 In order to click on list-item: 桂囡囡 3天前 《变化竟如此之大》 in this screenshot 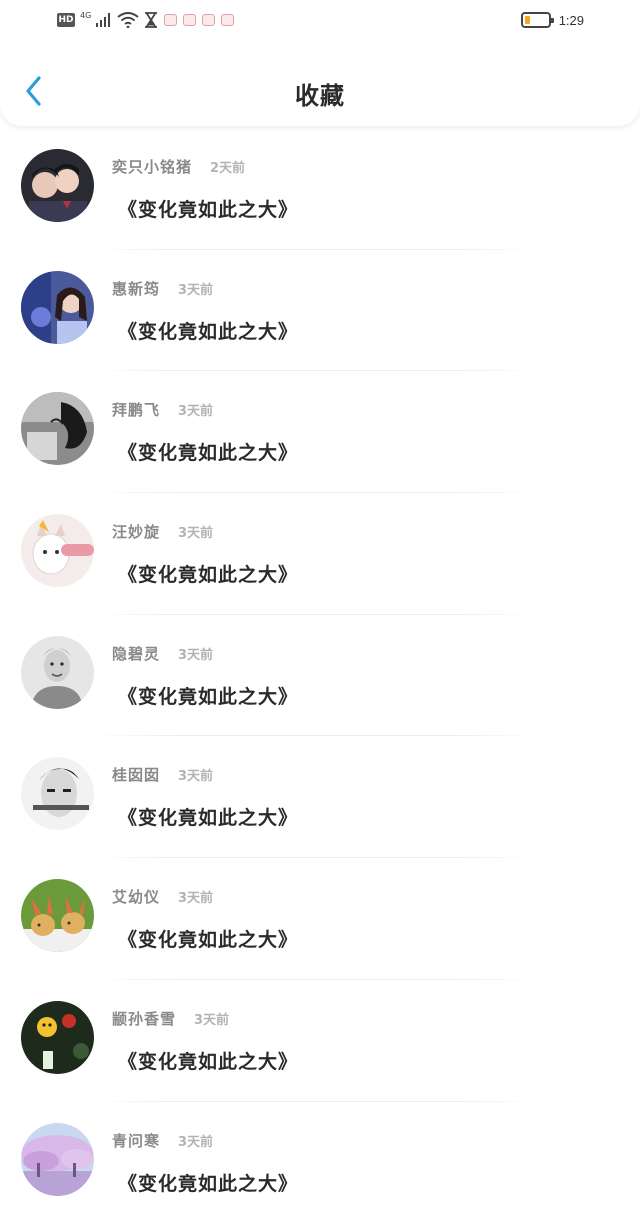, I will do `click(320, 797)`.